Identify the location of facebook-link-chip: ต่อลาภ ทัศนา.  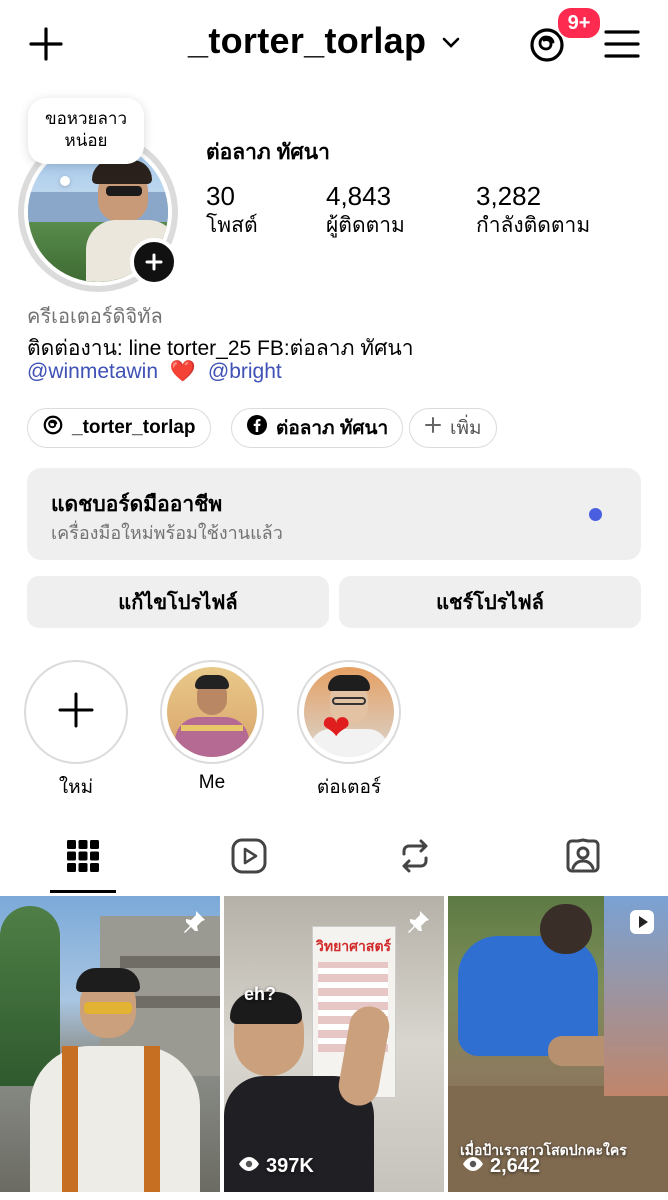
(317, 428).